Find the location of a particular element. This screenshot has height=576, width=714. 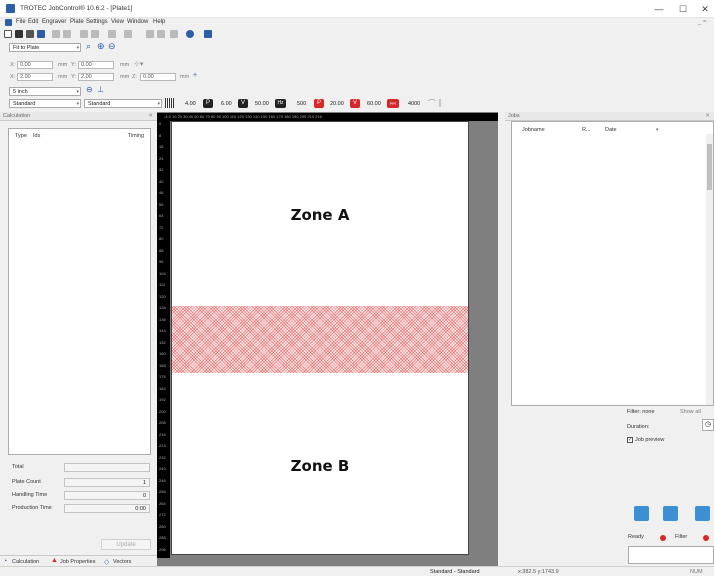

tab-calculation: Calculation is located at coordinates (25, 562).